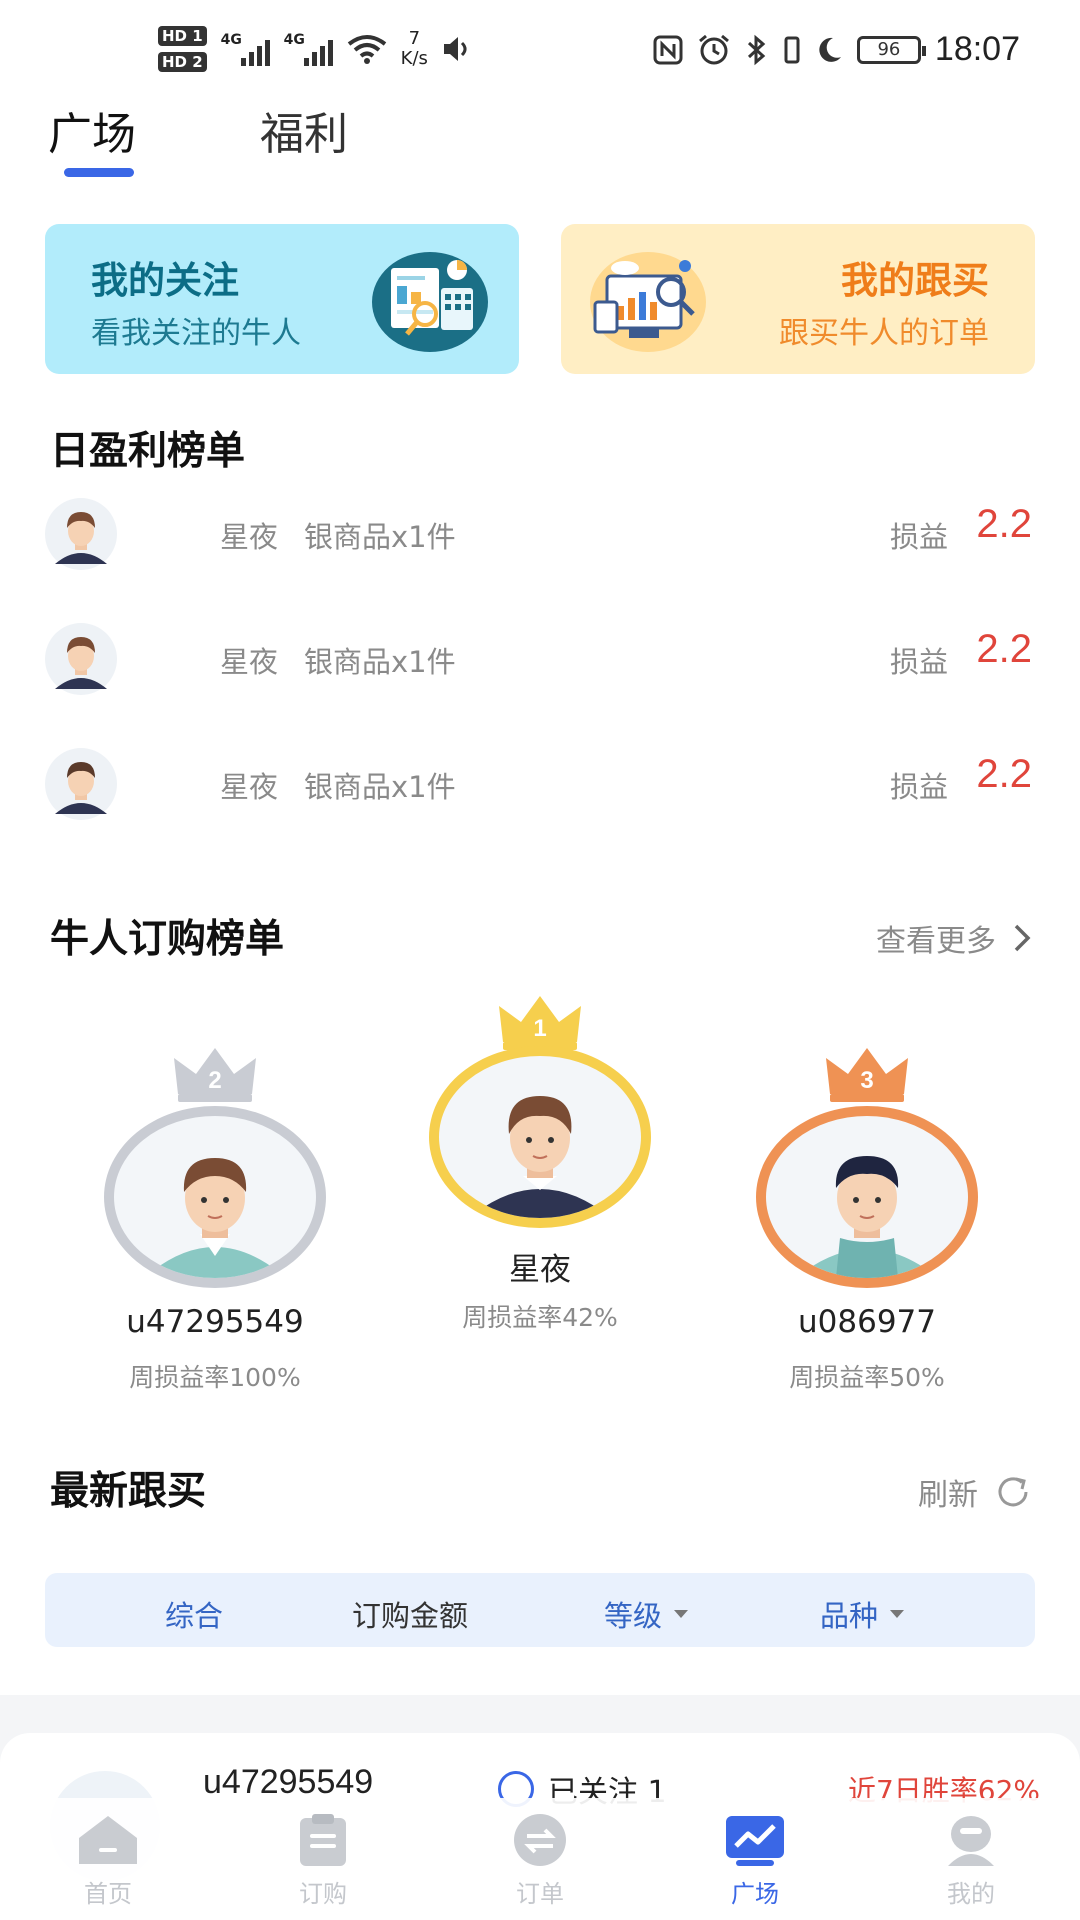 The image size is (1080, 1920). Describe the element at coordinates (971, 1894) in the screenshot. I see `nav-mine-label: 我的` at that location.